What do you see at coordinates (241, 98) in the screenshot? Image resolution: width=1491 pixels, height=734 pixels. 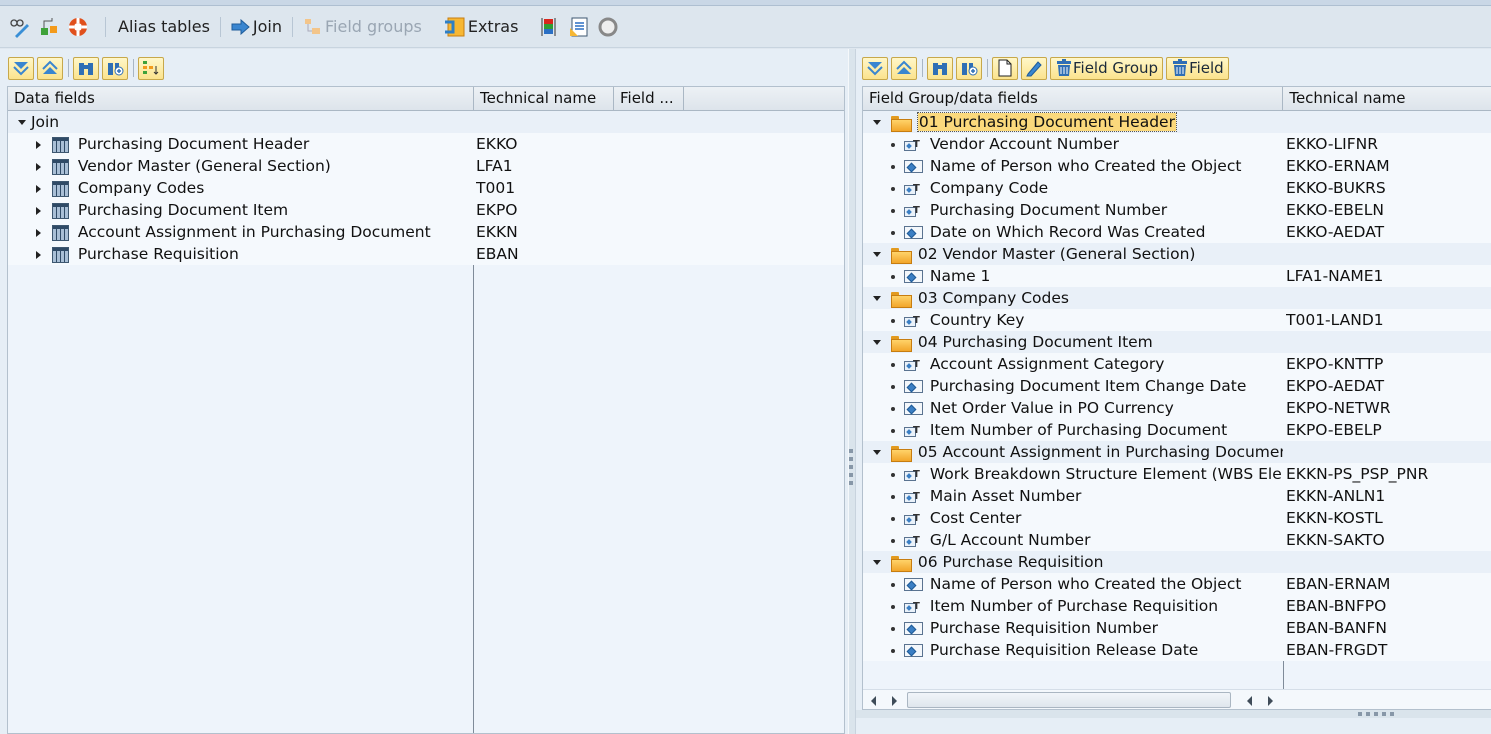 I see `column-header-data-fields: Data fields` at bounding box center [241, 98].